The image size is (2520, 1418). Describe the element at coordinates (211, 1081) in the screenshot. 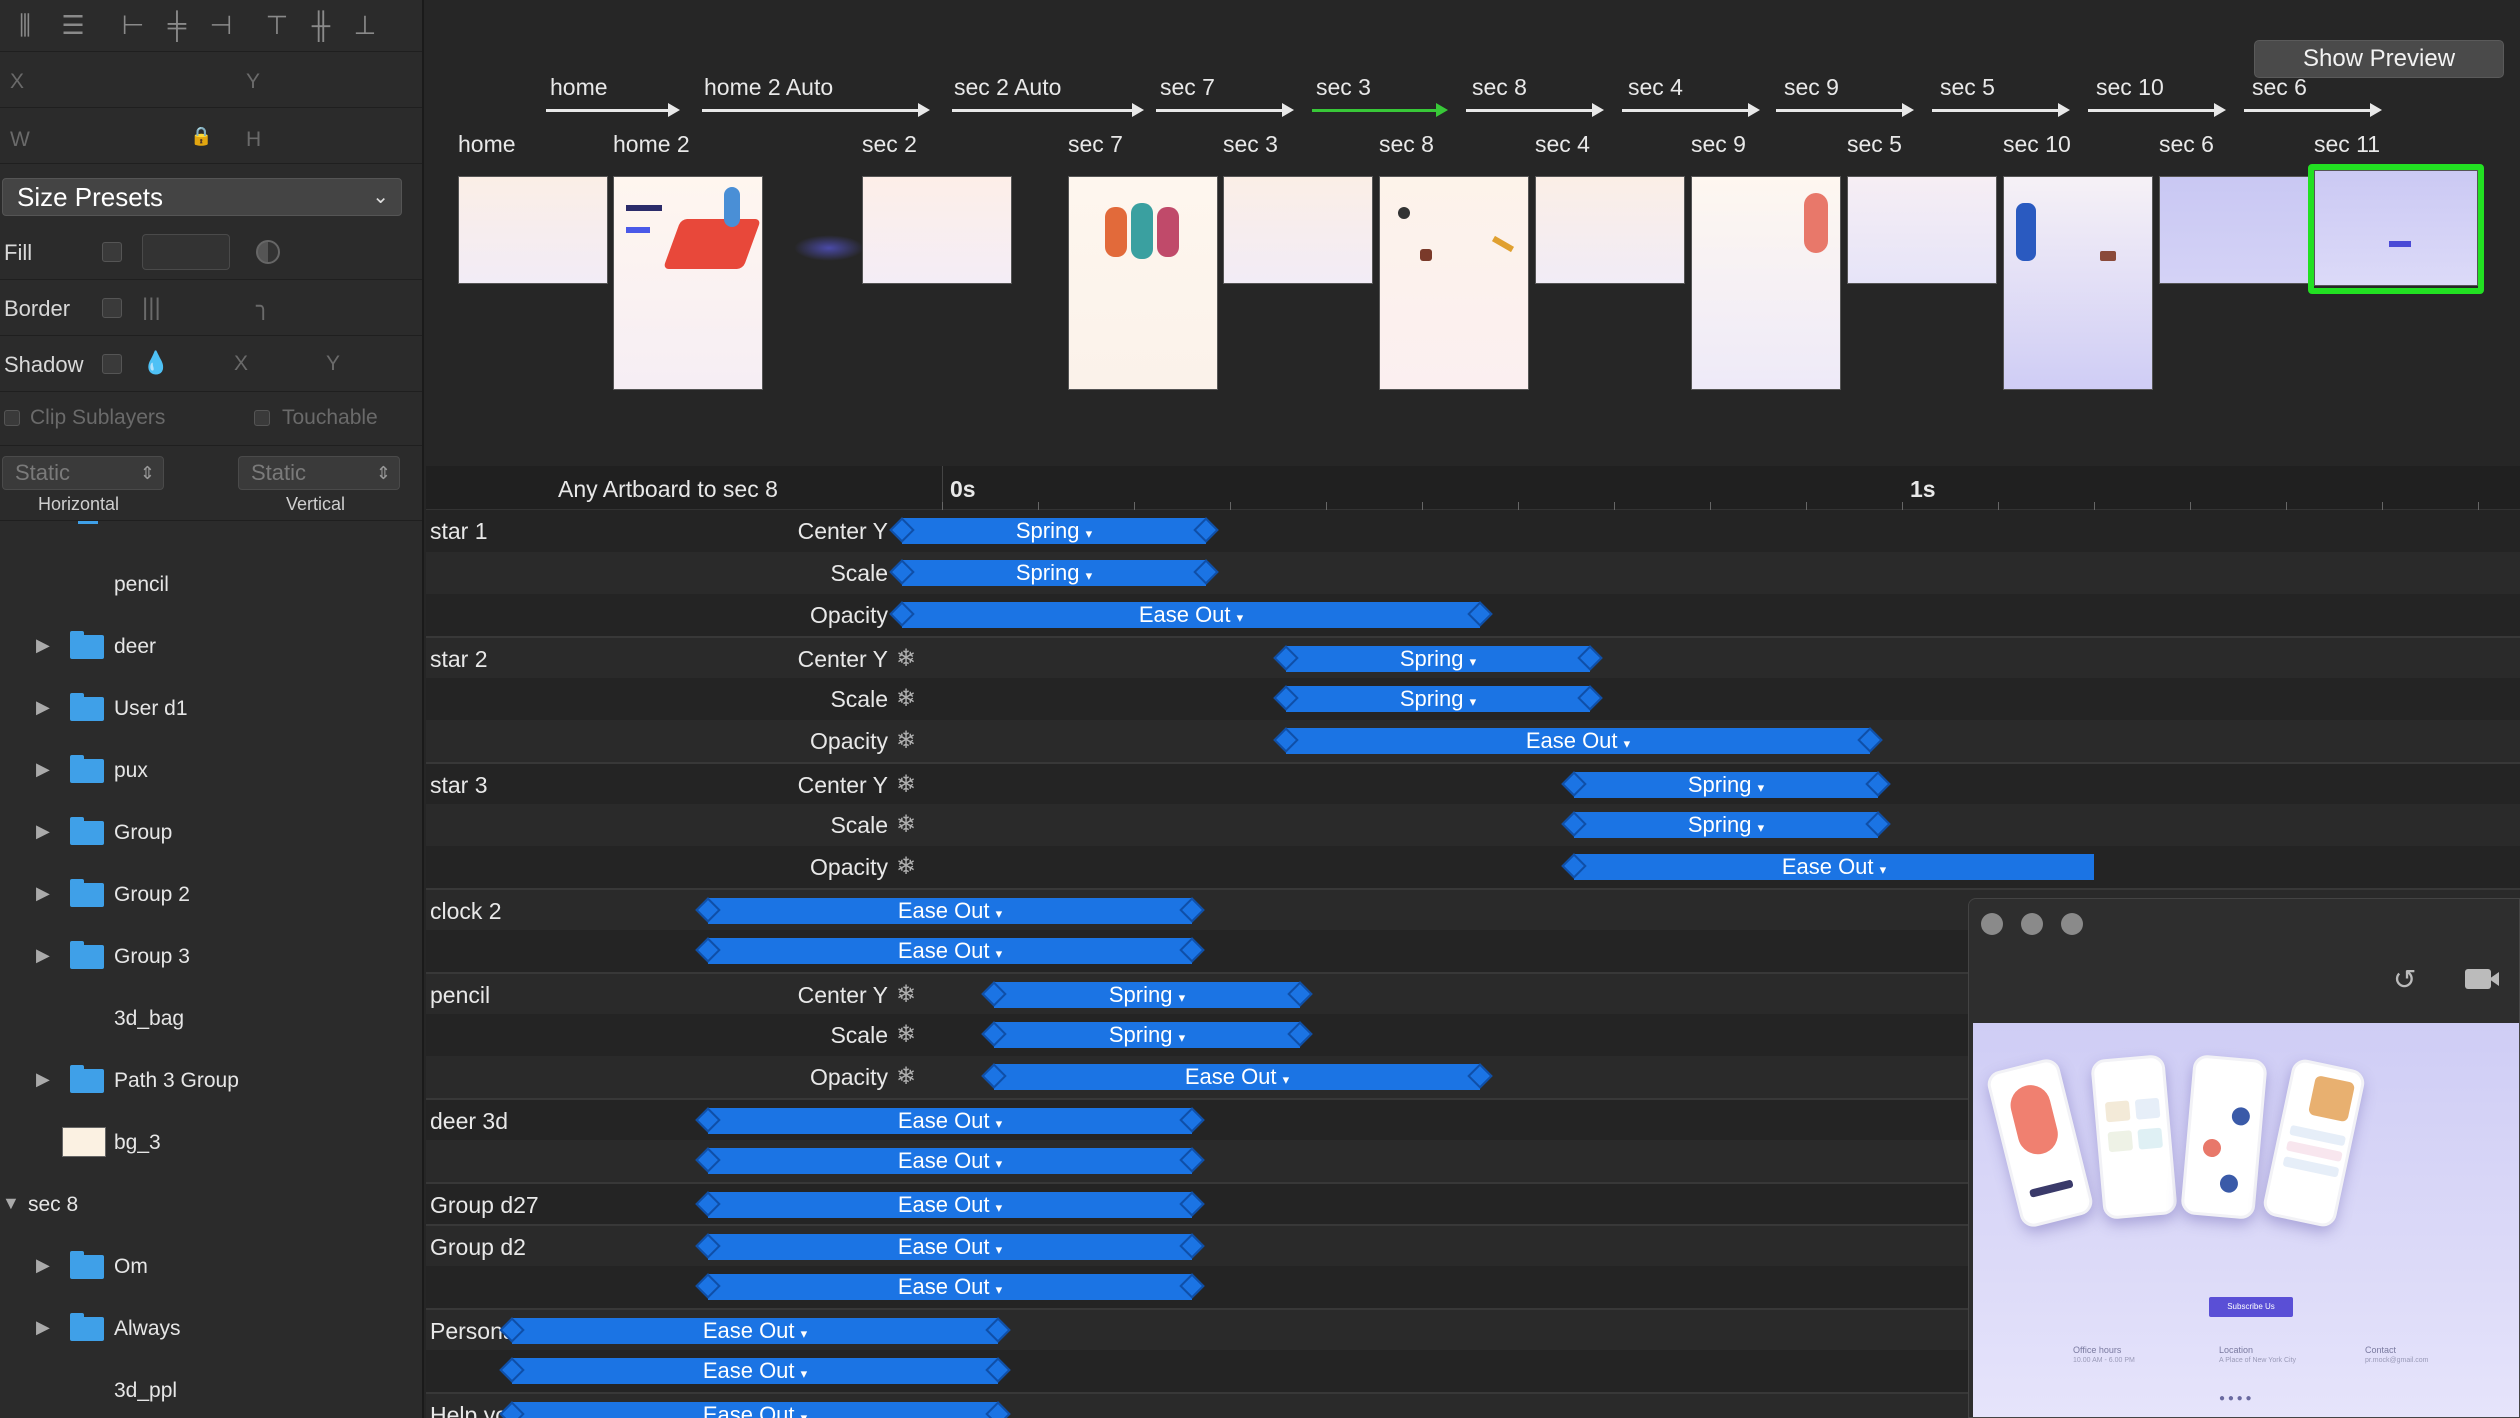

I see `layer-item: ▶ Path 3 Group` at that location.